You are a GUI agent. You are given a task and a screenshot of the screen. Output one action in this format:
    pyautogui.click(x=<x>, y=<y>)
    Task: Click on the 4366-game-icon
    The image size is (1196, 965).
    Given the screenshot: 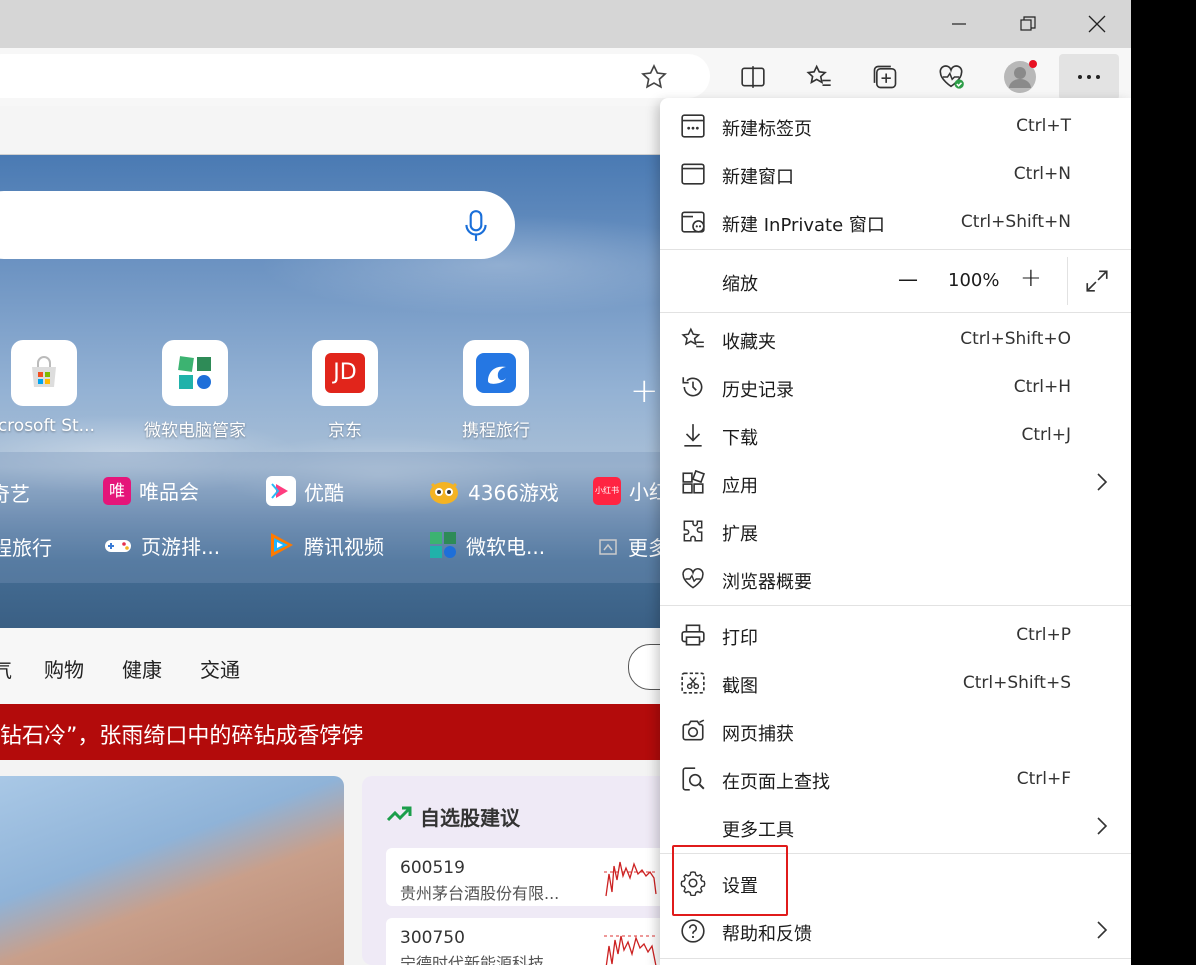 What is the action you would take?
    pyautogui.click(x=444, y=493)
    